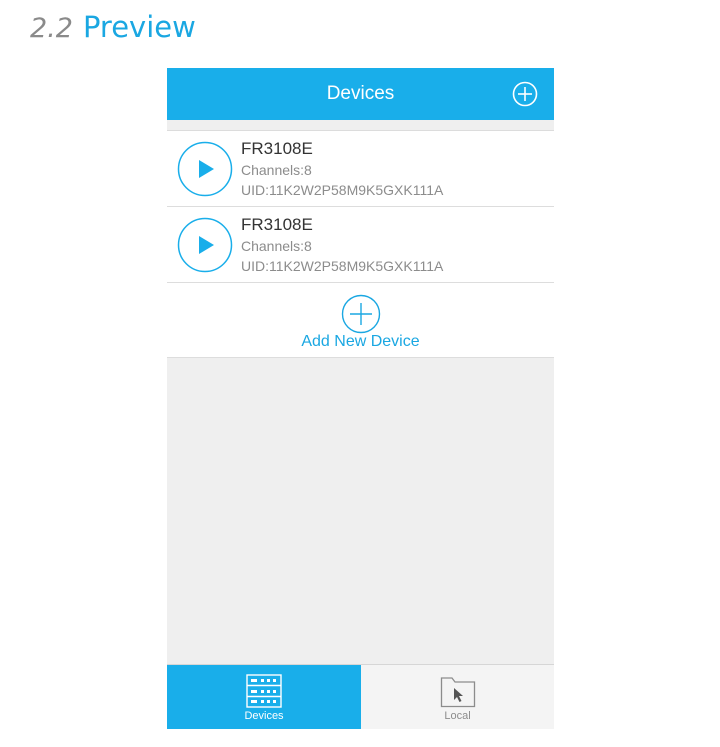  Describe the element at coordinates (264, 691) in the screenshot. I see `server-rack-icon` at that location.